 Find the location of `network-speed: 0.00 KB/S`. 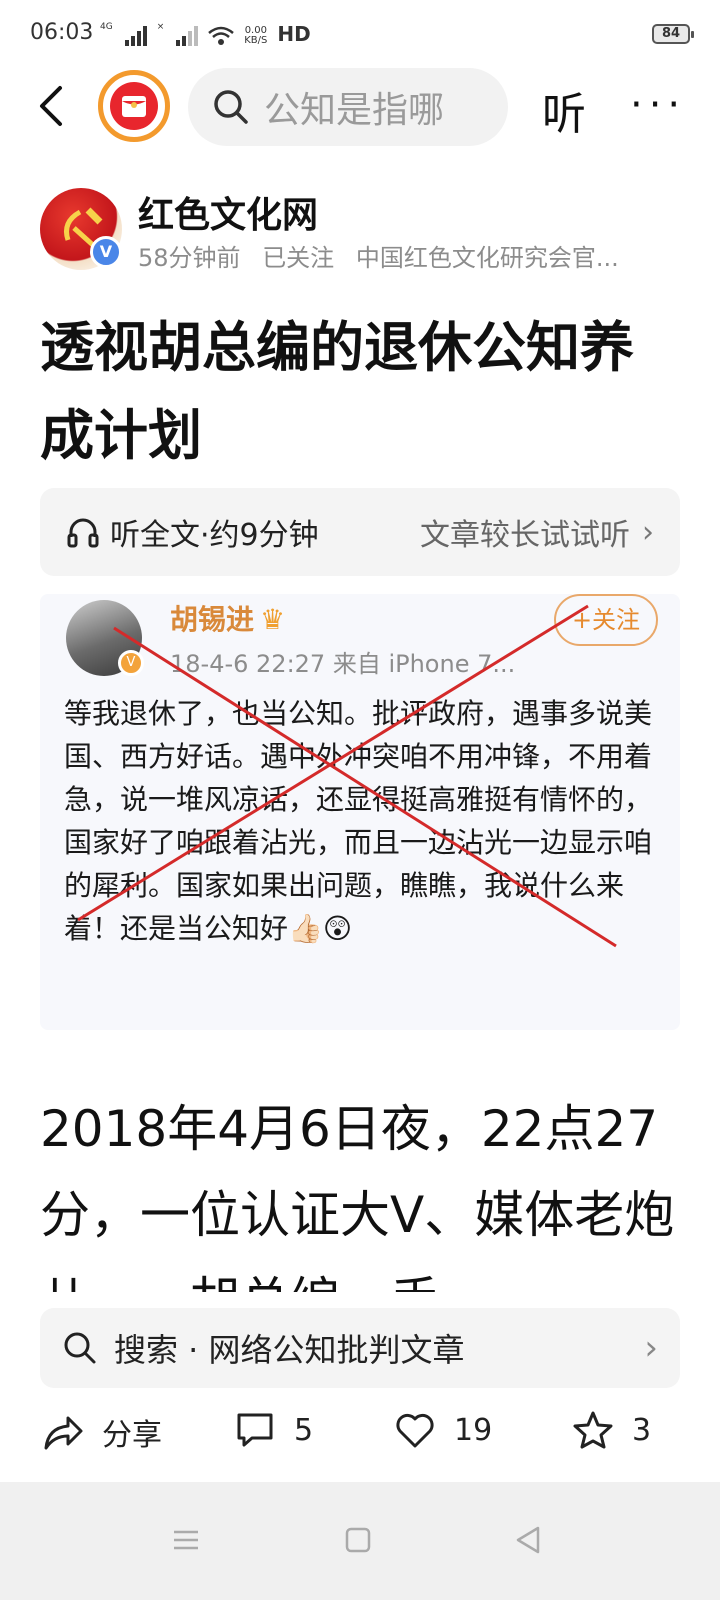

network-speed: 0.00 KB/S is located at coordinates (256, 35).